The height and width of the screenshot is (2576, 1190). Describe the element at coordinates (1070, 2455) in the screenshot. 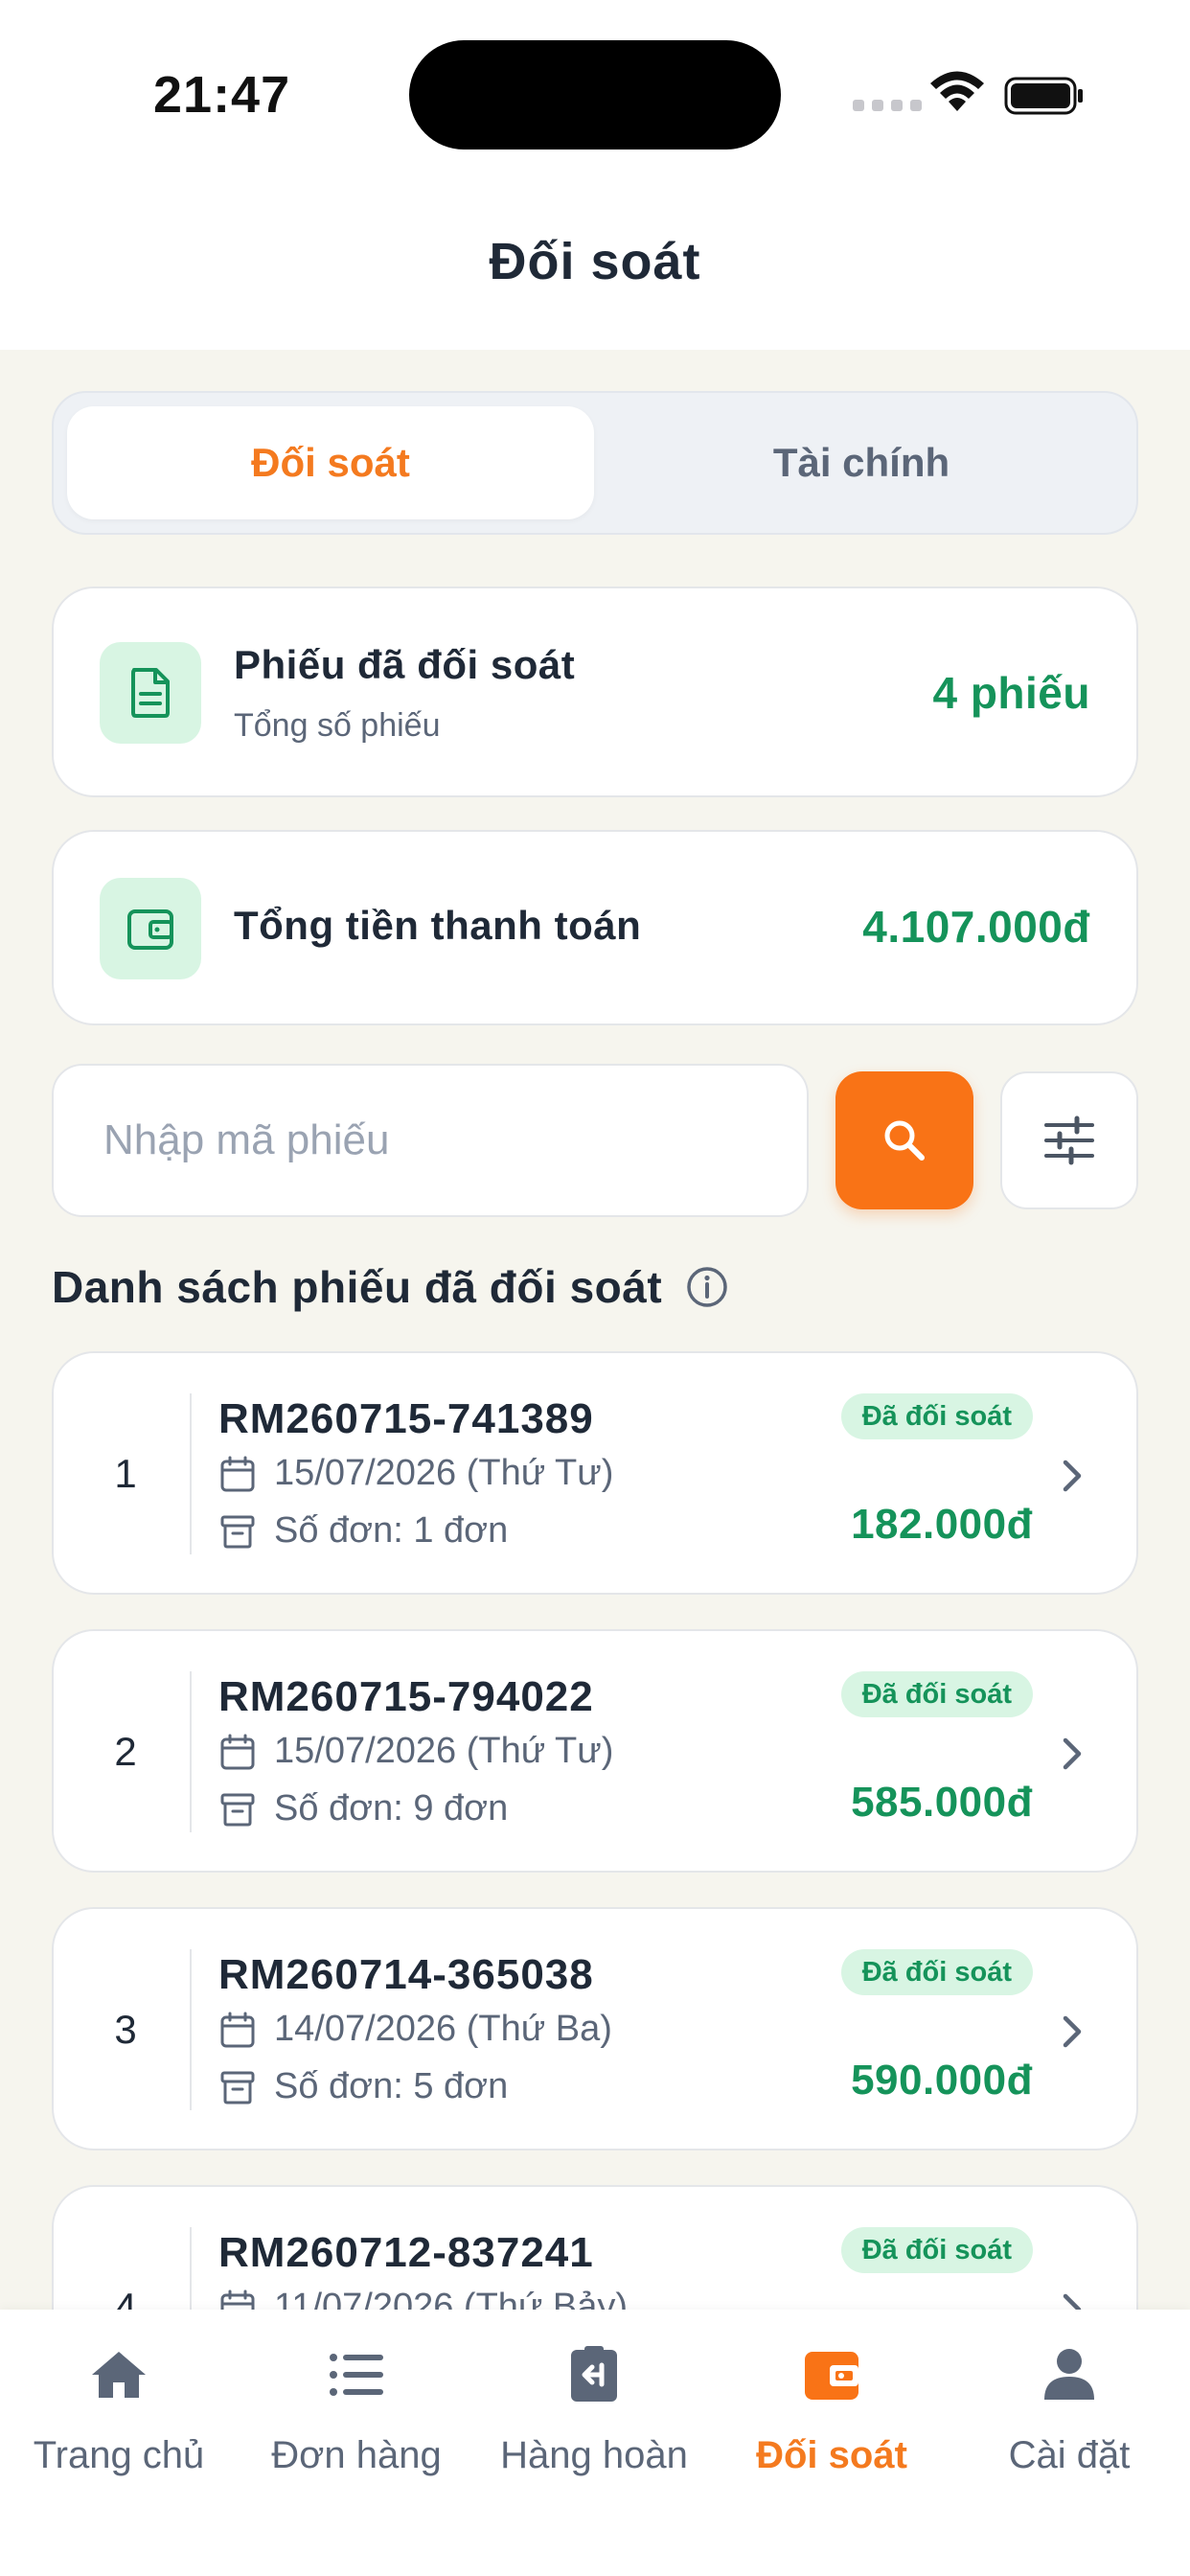

I see `nav-label-settings: Cài đặt` at that location.